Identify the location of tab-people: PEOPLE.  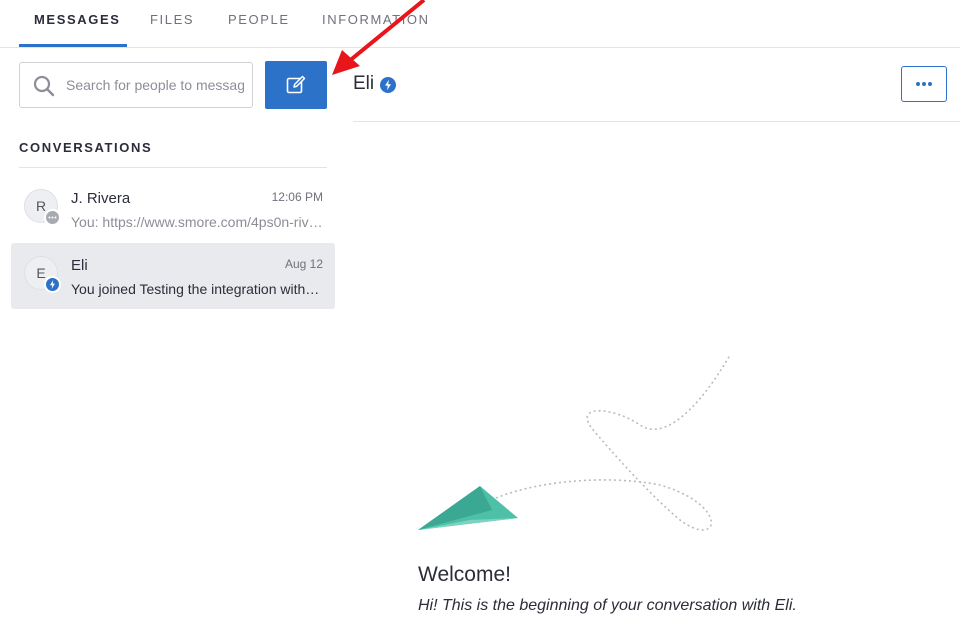
(259, 24).